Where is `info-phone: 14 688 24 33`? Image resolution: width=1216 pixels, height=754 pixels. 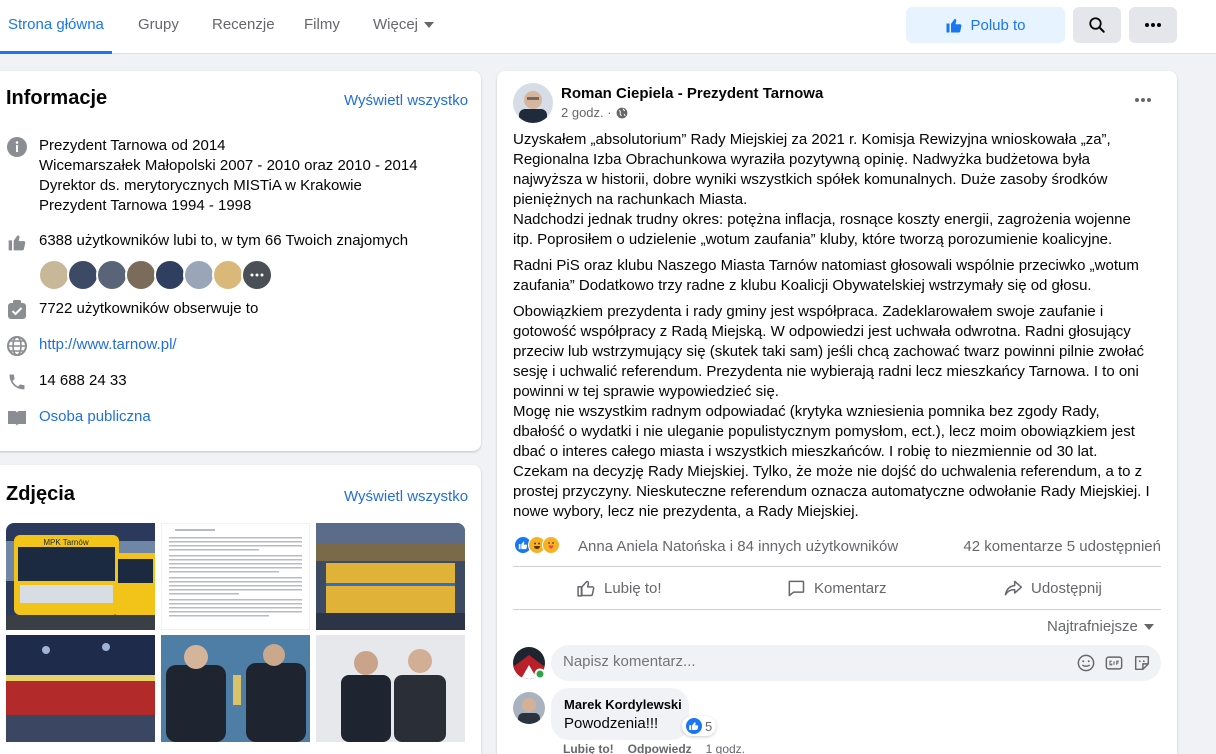
info-phone: 14 688 24 33 is located at coordinates (66, 382).